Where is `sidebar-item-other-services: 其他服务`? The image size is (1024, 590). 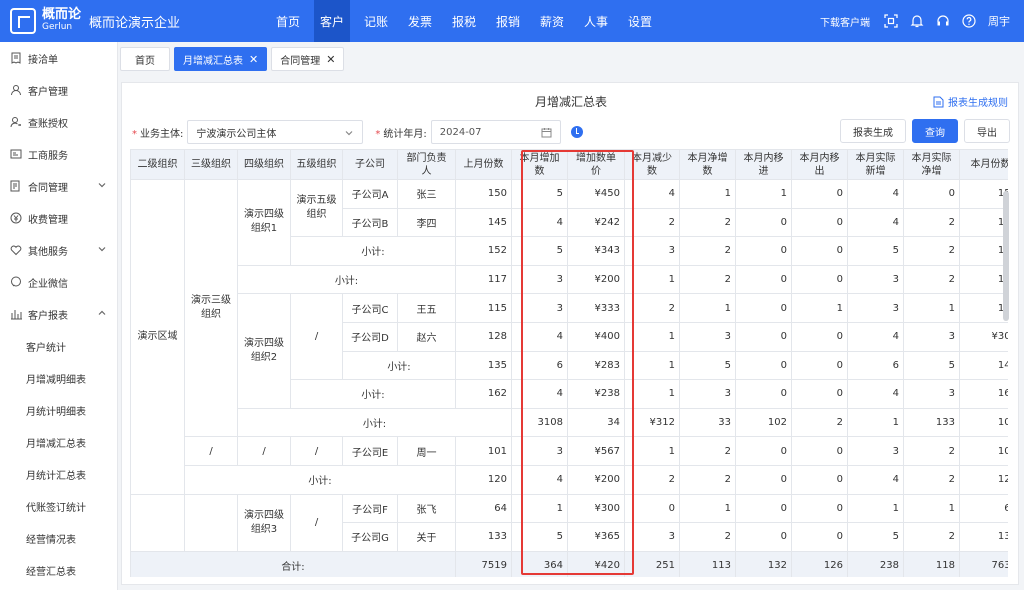
sidebar-item-other-services: 其他服务 is located at coordinates (58, 250).